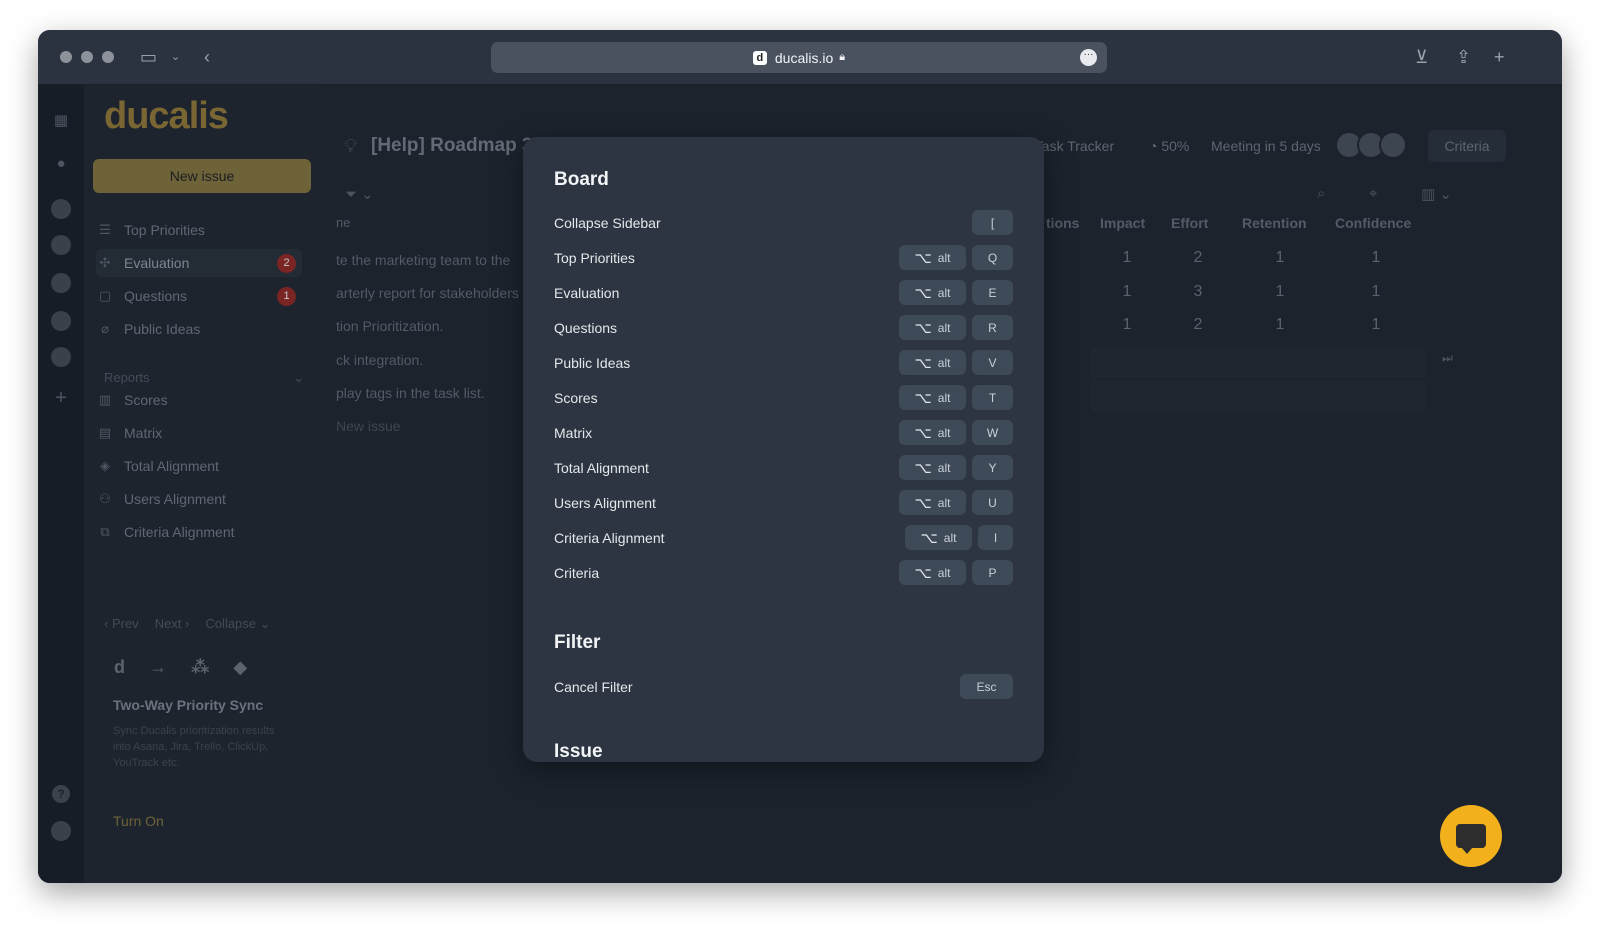 Image resolution: width=1600 pixels, height=931 pixels. I want to click on sidebar-pager: ‹ Prev Next › Collapse ⌄, so click(187, 624).